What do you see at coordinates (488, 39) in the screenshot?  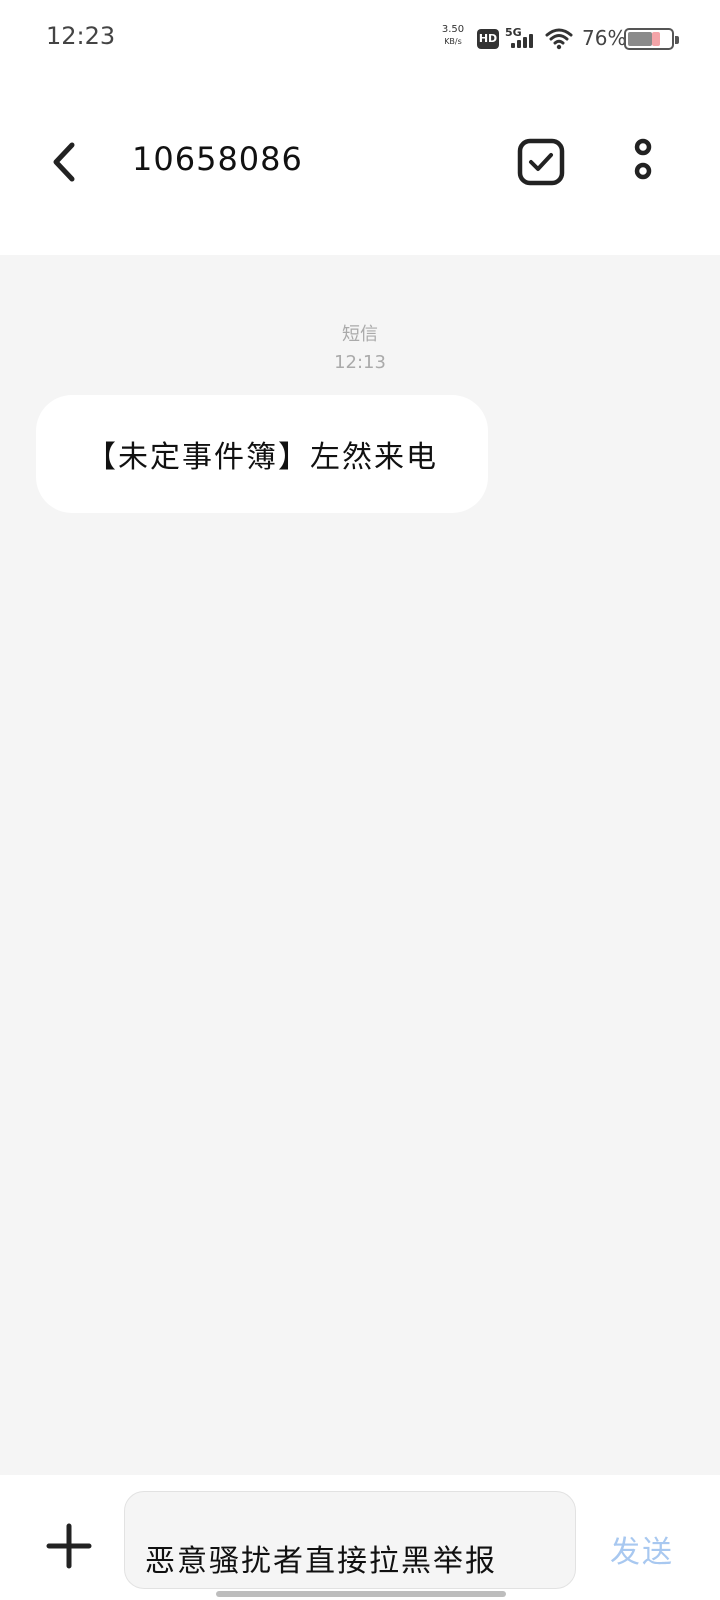 I see `hd-icon: HD` at bounding box center [488, 39].